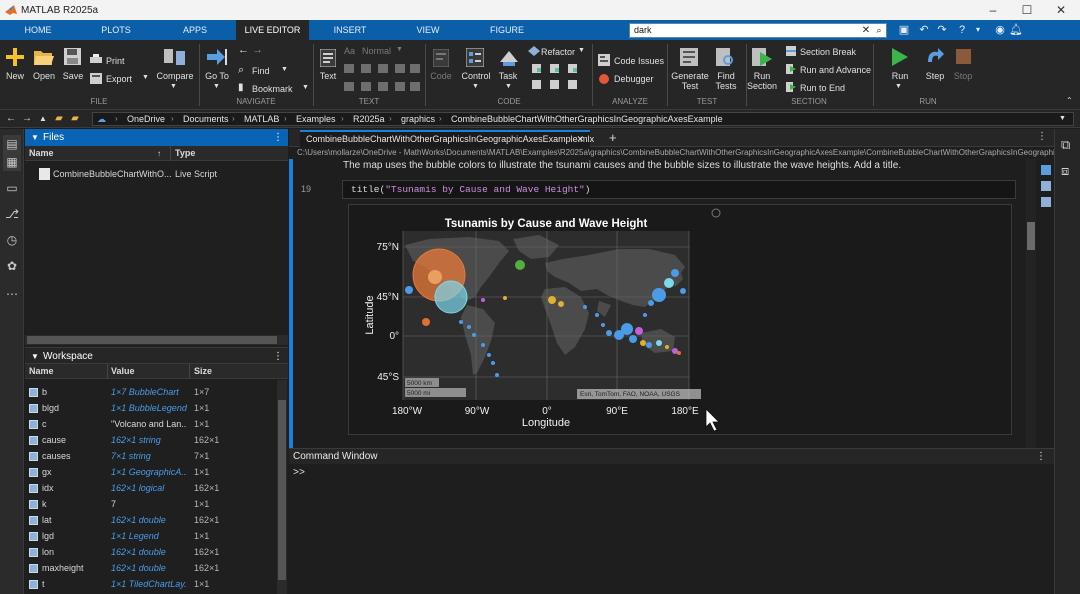 This screenshot has width=1080, height=594. I want to click on find-button: Find, so click(261, 71).